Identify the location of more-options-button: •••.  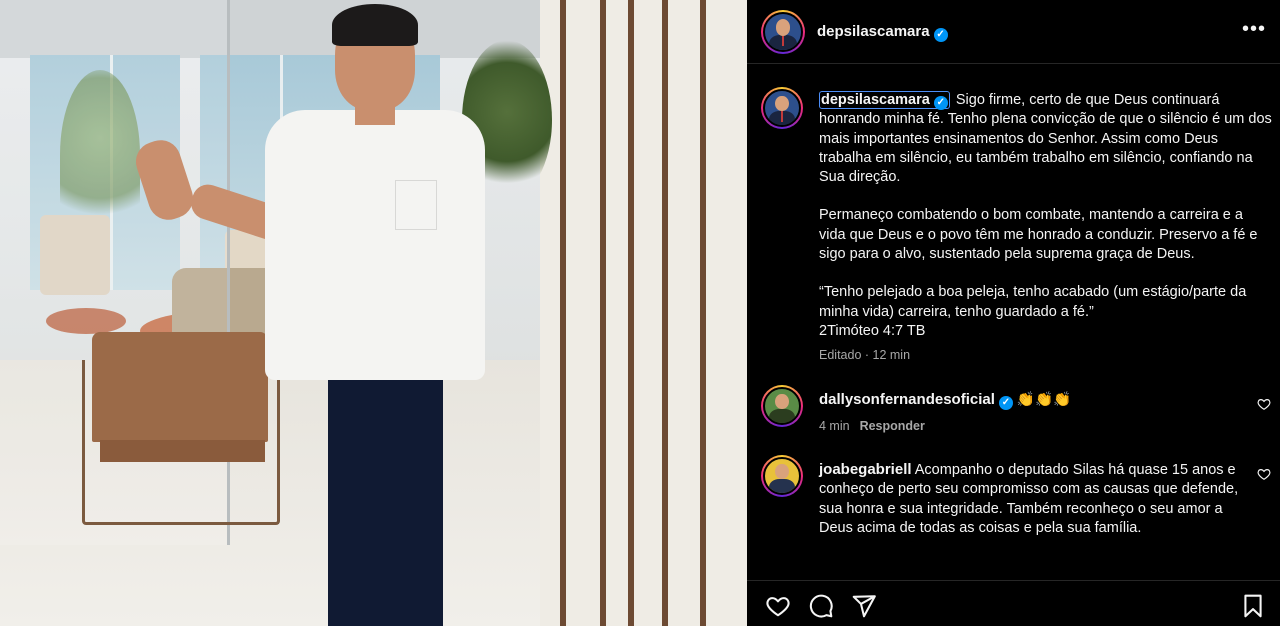
(1254, 29).